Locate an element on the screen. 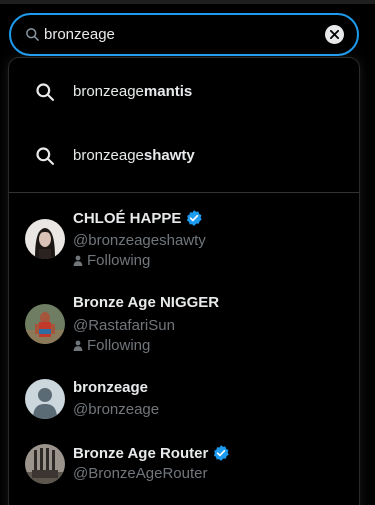 This screenshot has height=505, width=375. query-suggestion-text: bronzeageshawty is located at coordinates (134, 155).